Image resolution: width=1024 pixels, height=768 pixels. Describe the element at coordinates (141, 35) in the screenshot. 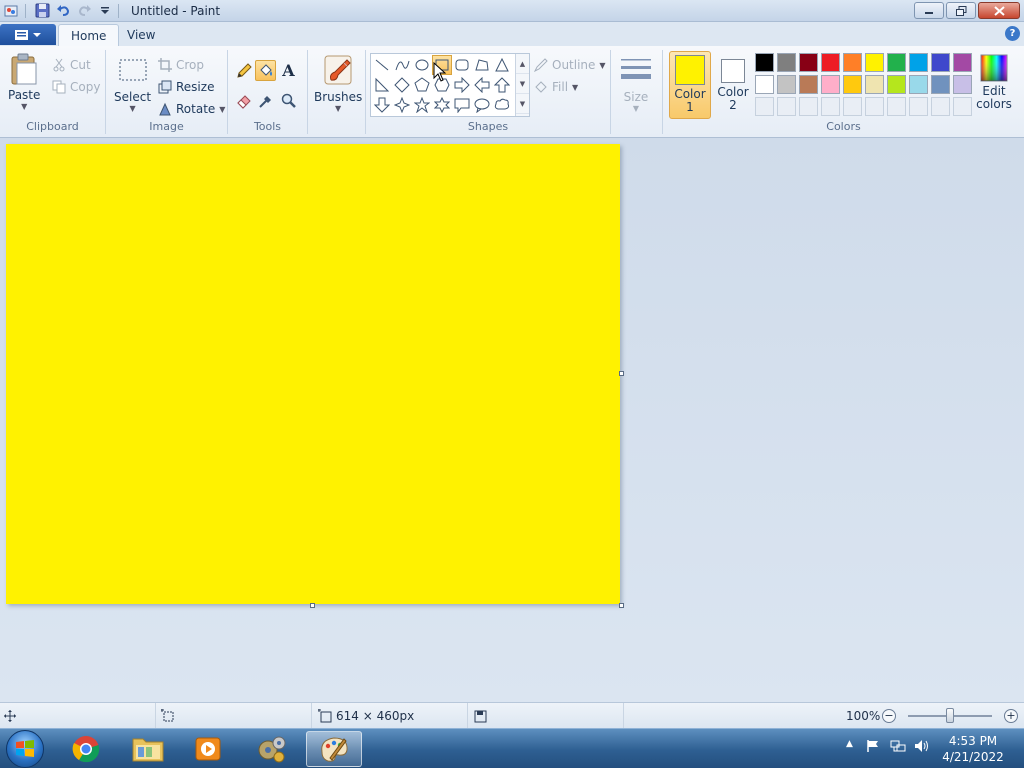

I see `tab-view: View` at that location.